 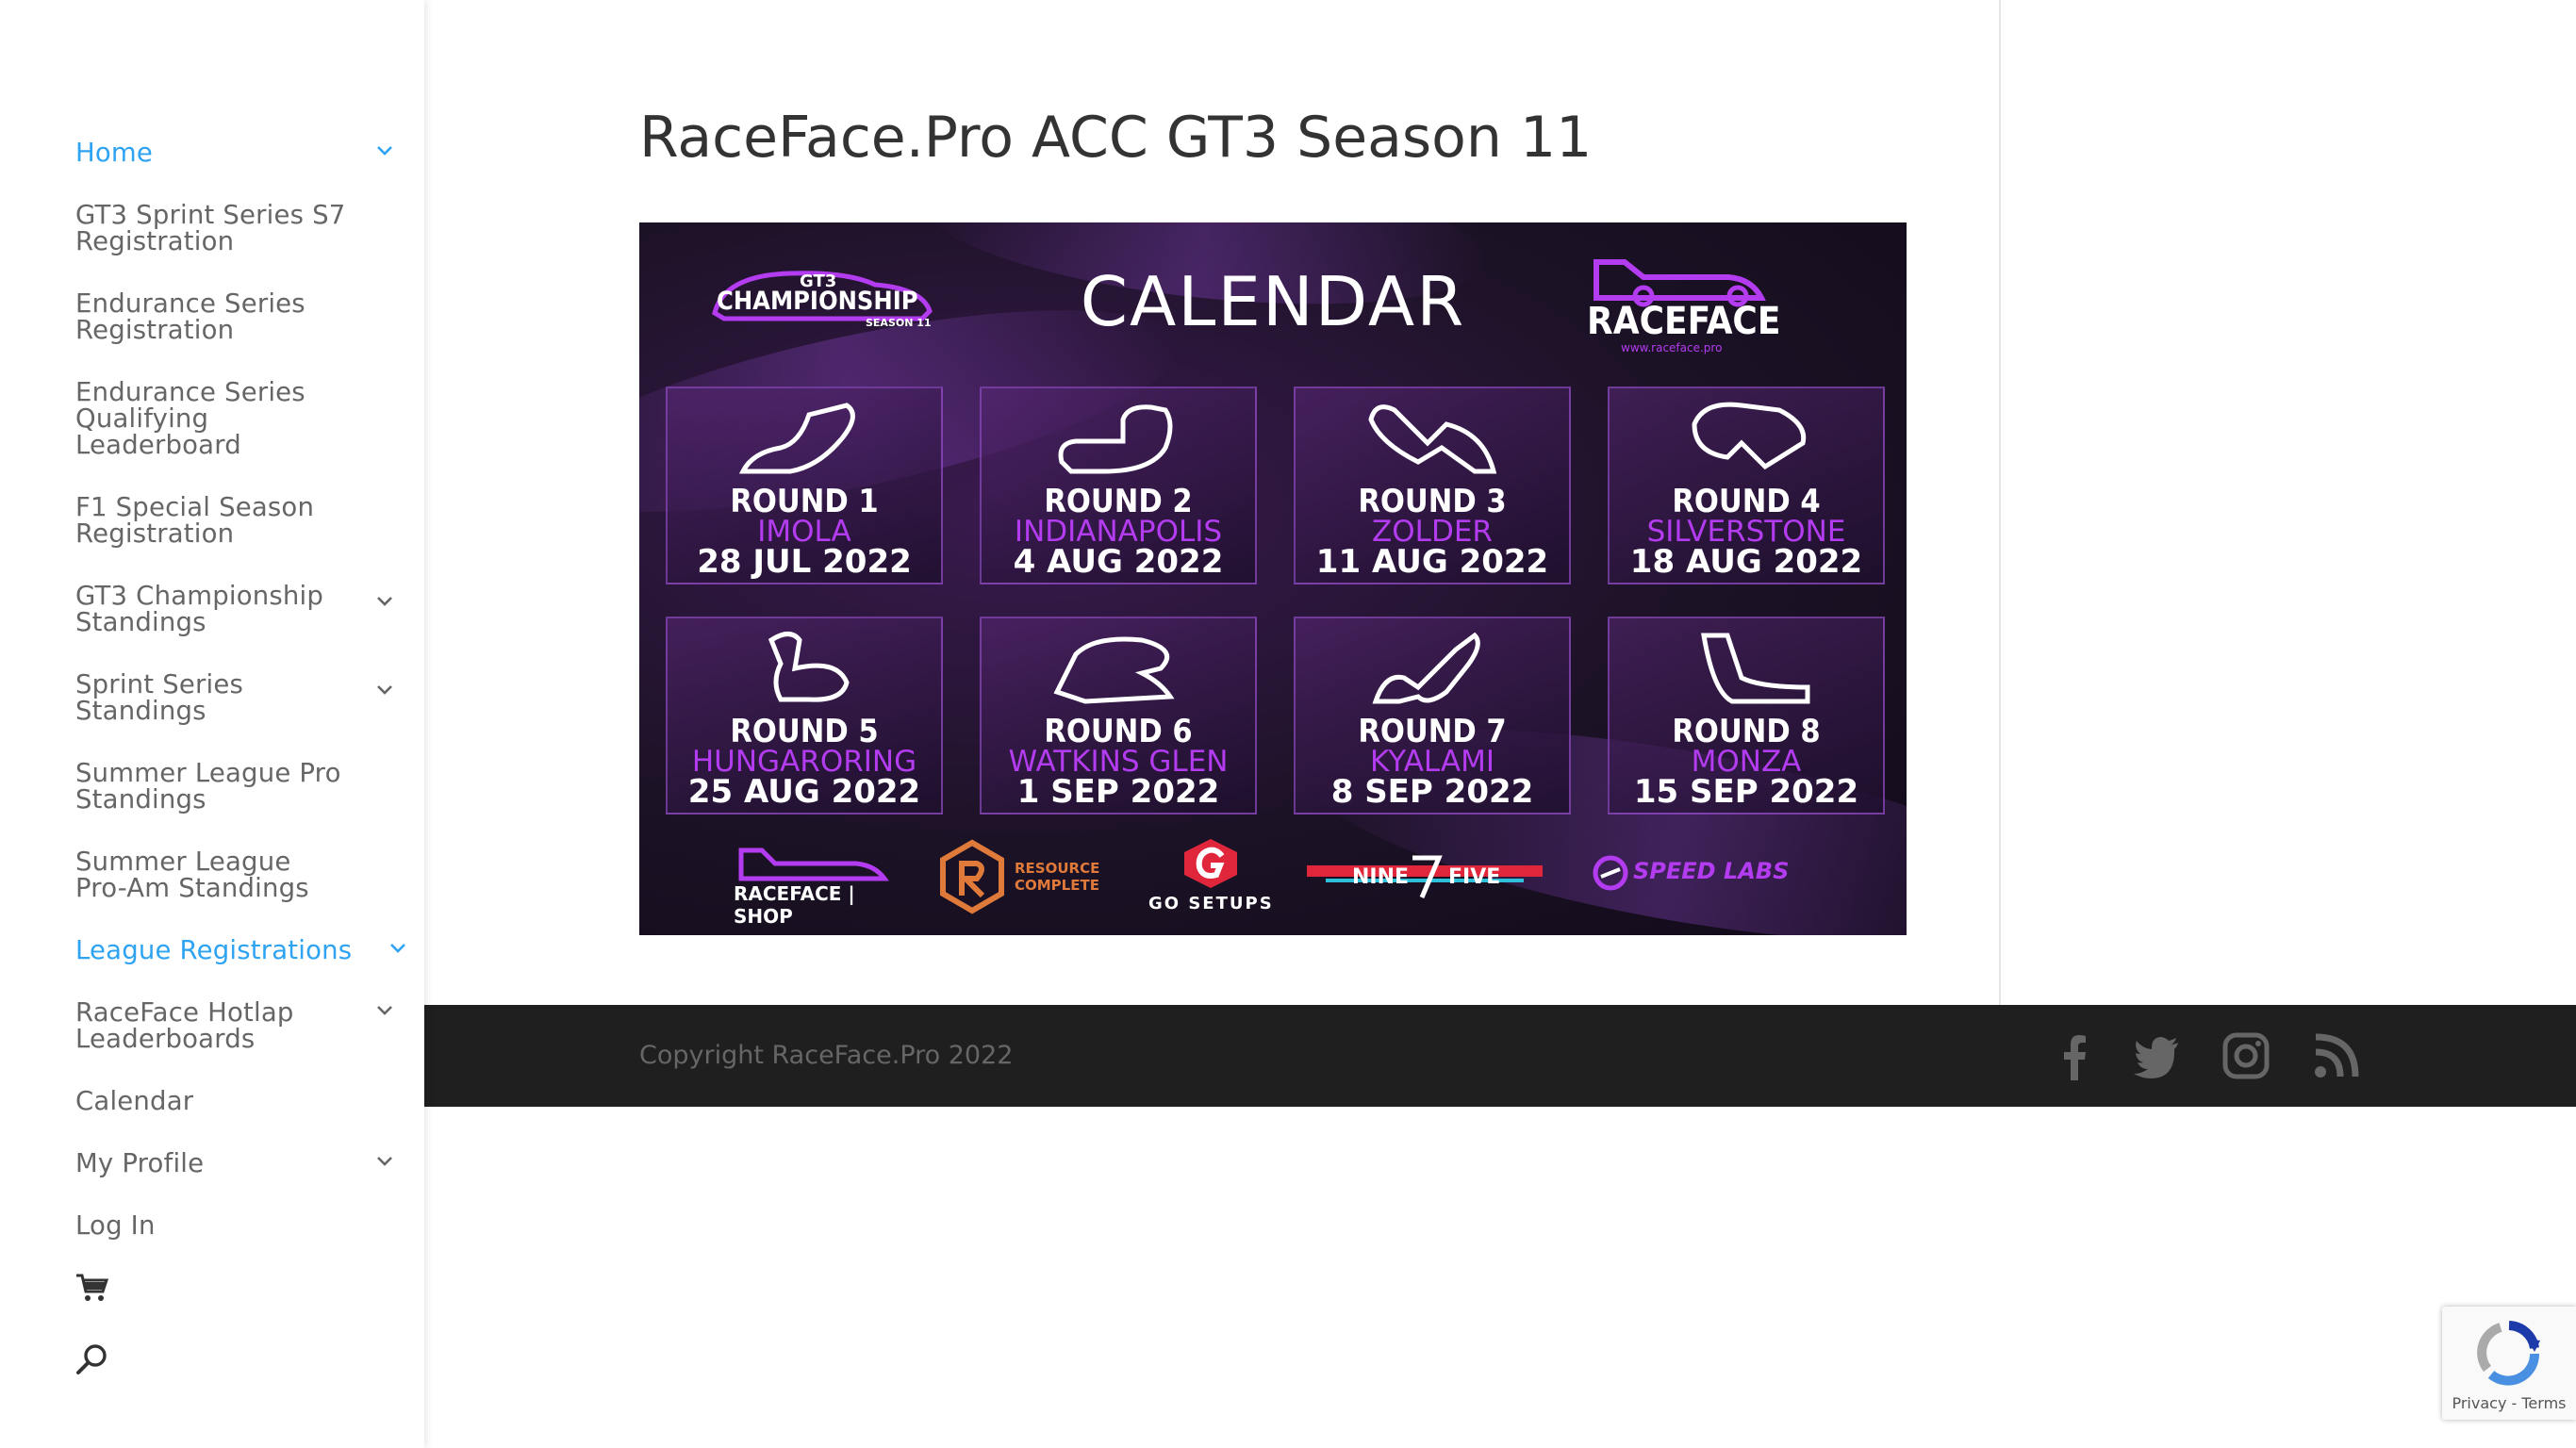 I want to click on footer: Copyright RaceFace.Pro 2022, so click(x=1500, y=1056).